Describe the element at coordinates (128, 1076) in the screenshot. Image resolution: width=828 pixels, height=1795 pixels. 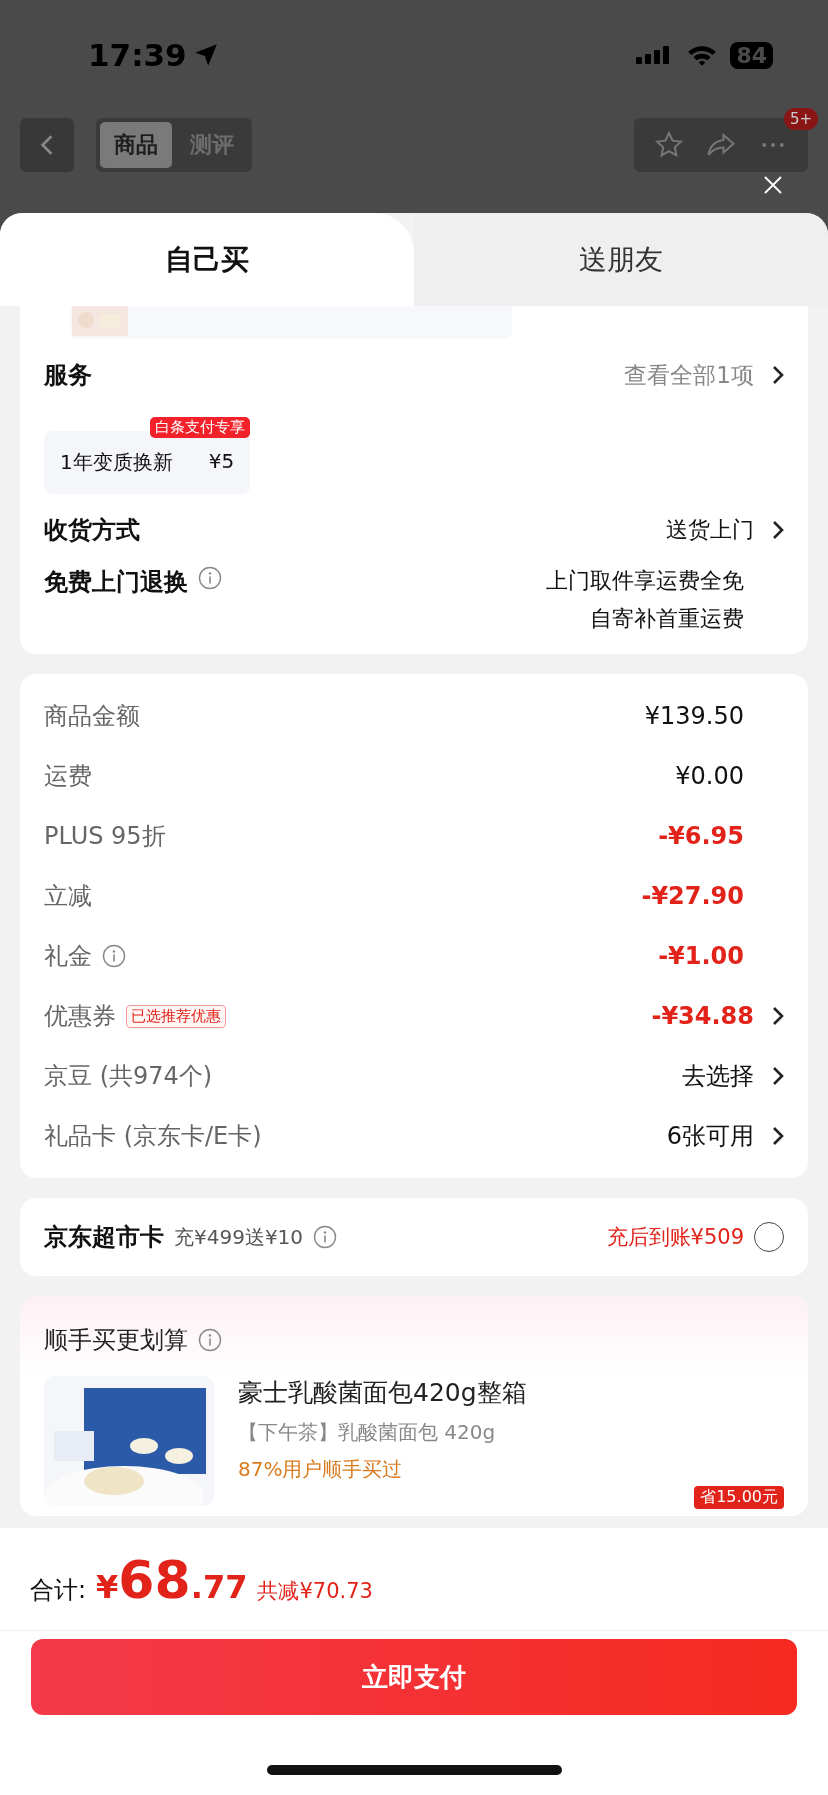
I see `price-label: 京豆 (共974个)` at that location.